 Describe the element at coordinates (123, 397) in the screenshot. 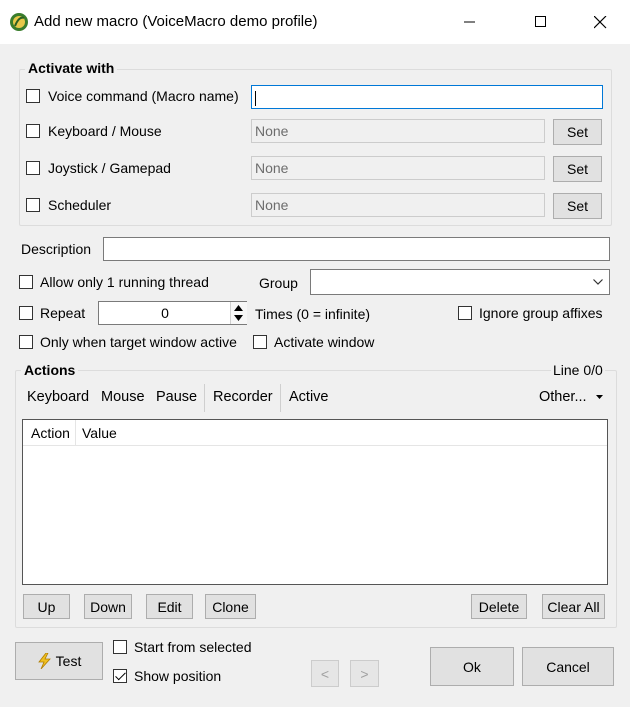

I see `mouse-tool-button: Mouse` at that location.